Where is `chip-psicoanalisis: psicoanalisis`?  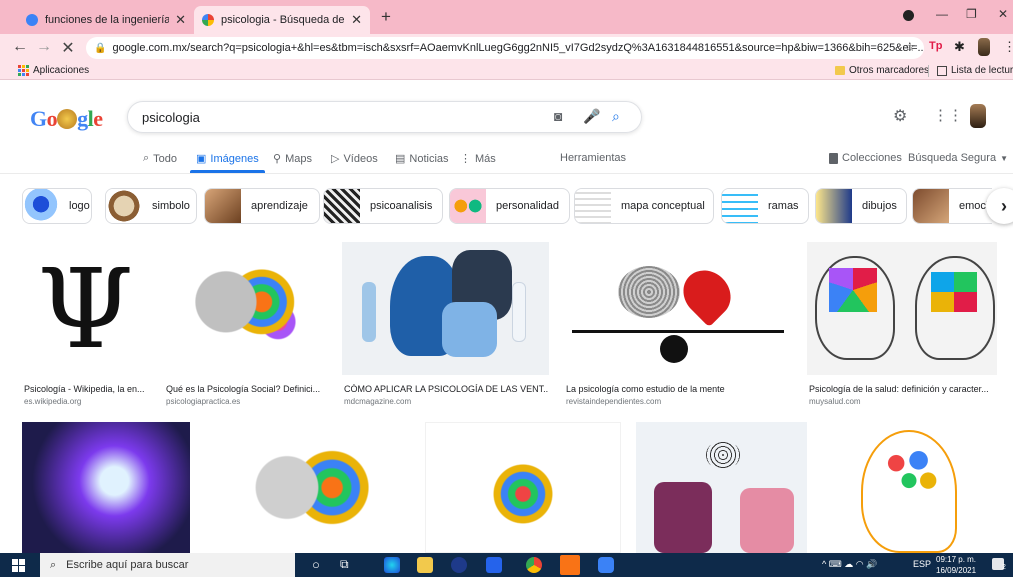 chip-psicoanalisis: psicoanalisis is located at coordinates (383, 206).